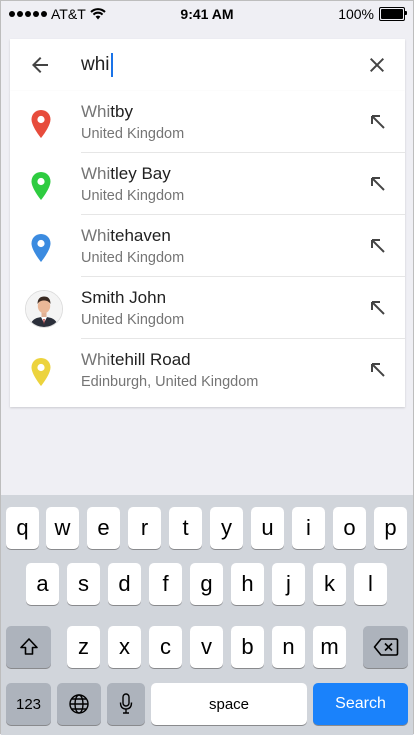 Image resolution: width=414 pixels, height=735 pixels. I want to click on key-j: j, so click(288, 584).